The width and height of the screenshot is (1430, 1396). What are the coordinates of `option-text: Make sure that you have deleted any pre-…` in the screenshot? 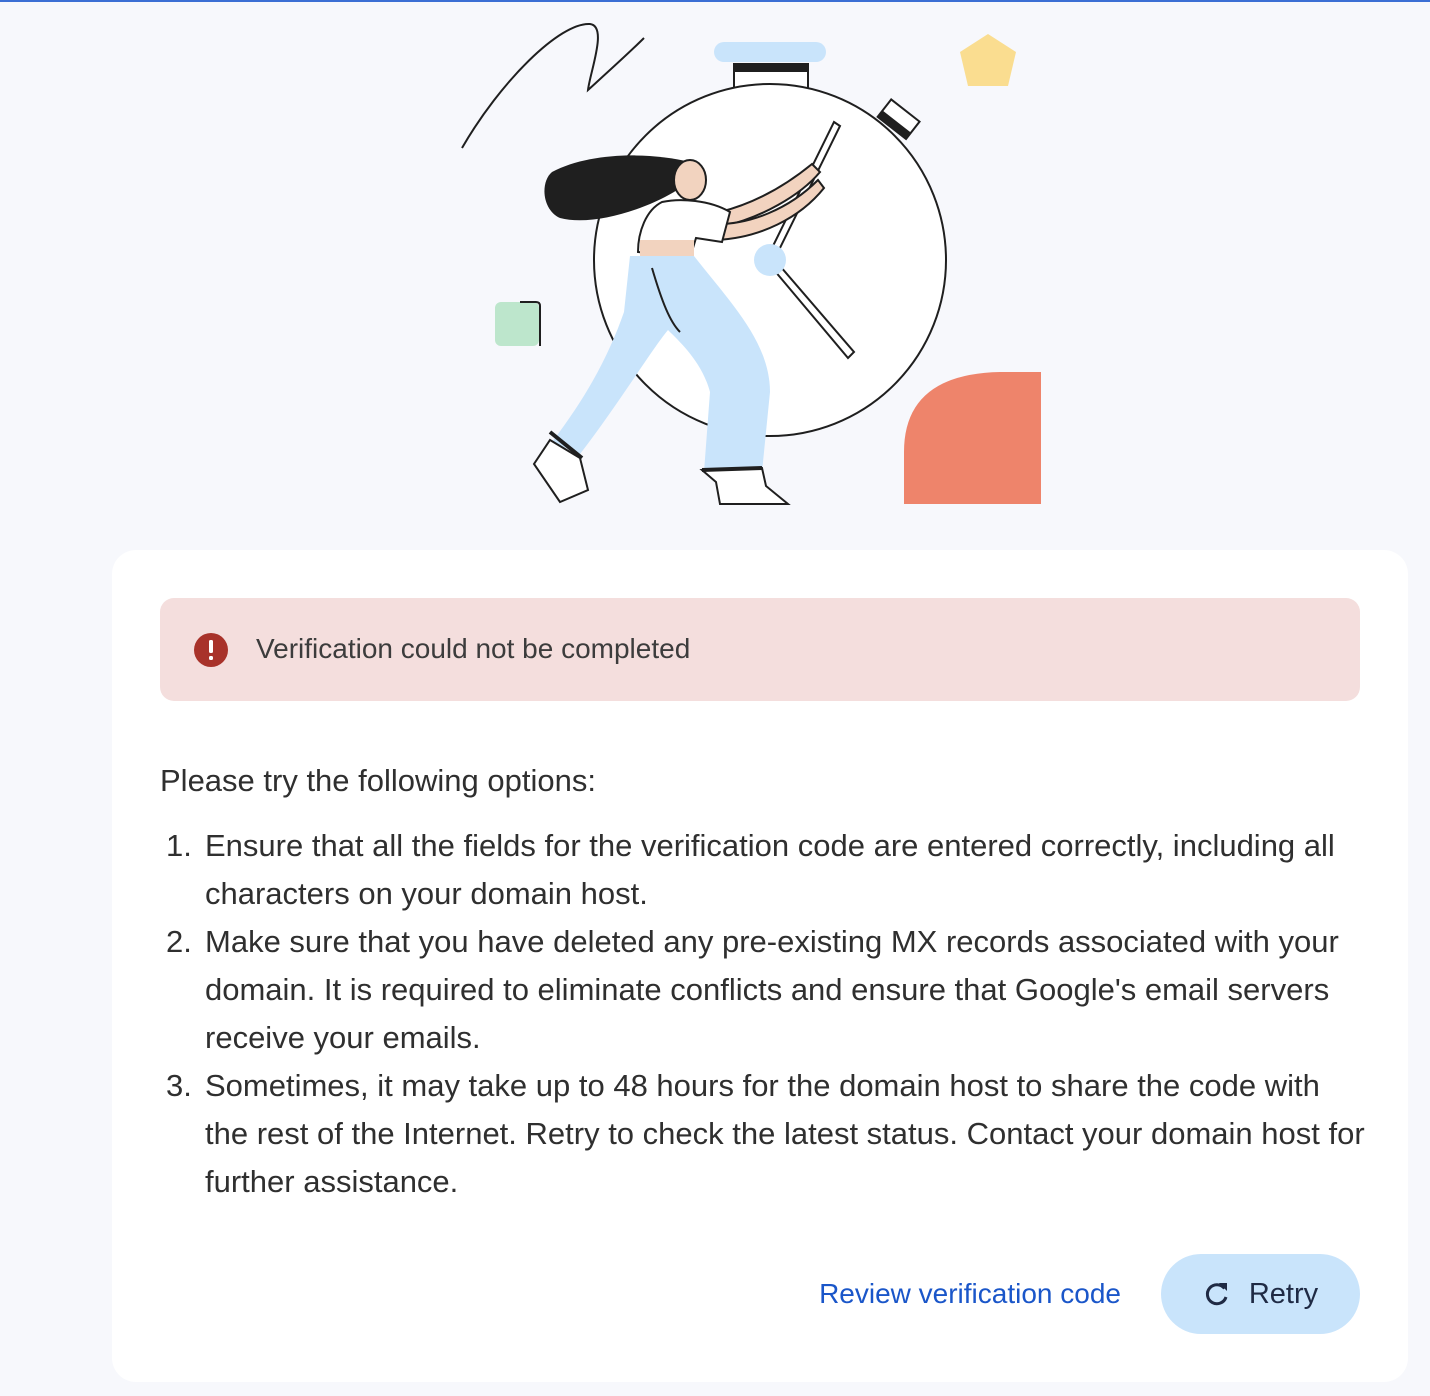 It's located at (772, 989).